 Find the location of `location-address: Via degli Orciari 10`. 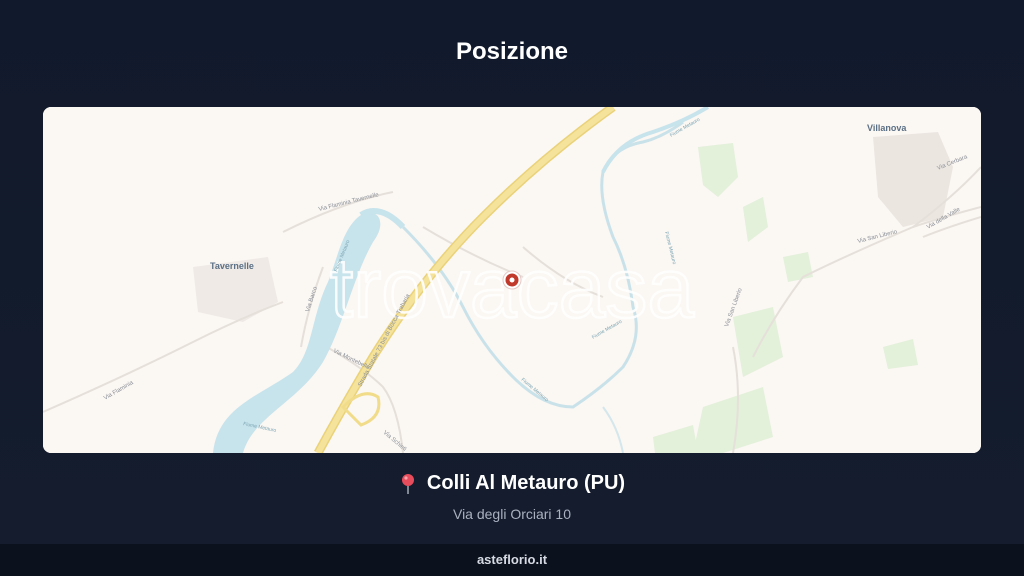

location-address: Via degli Orciari 10 is located at coordinates (512, 513).